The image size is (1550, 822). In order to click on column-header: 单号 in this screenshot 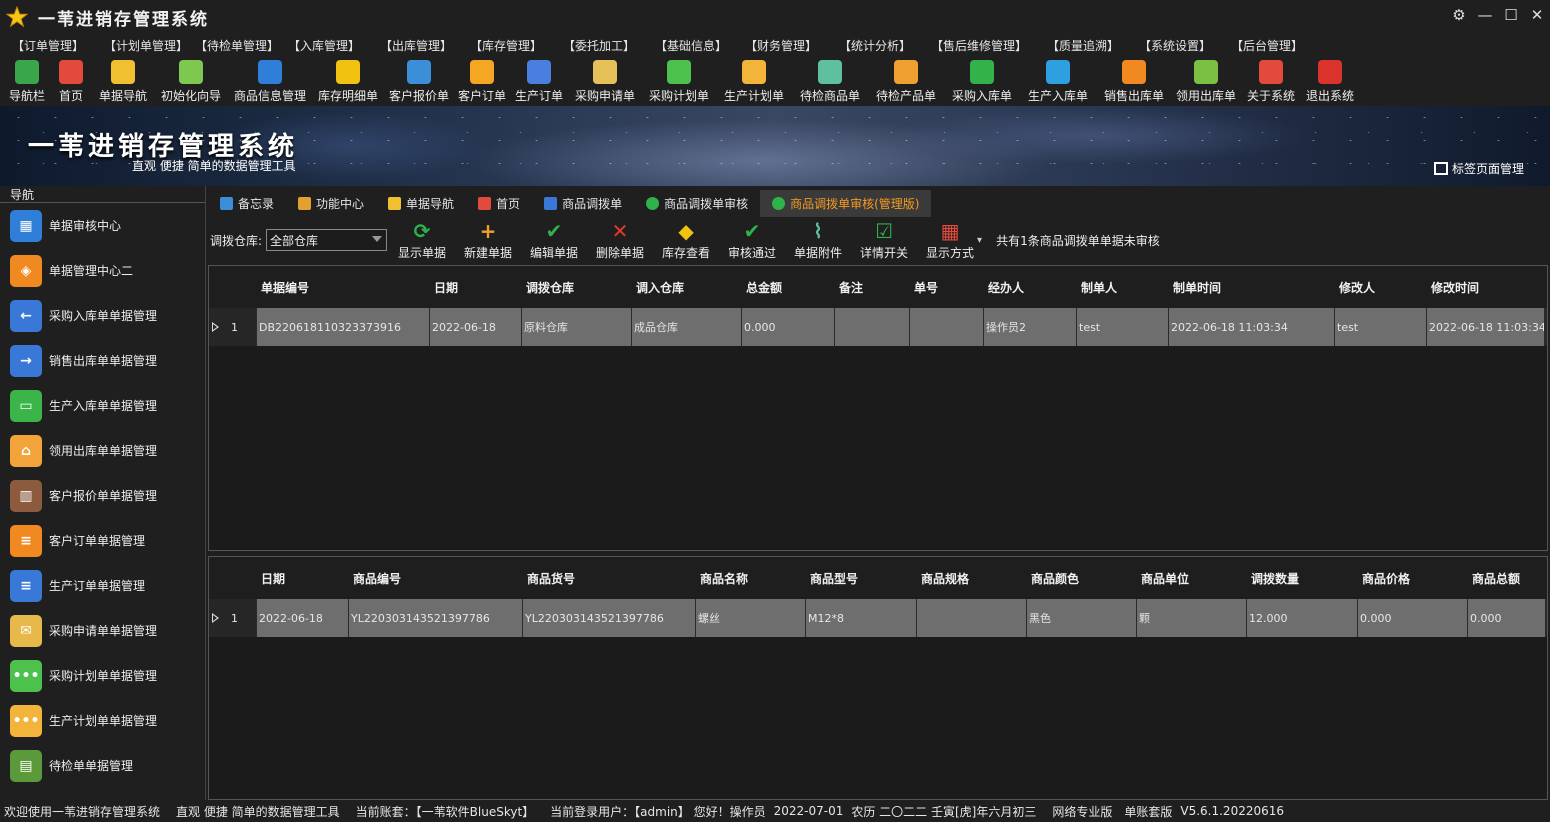, I will do `click(947, 287)`.